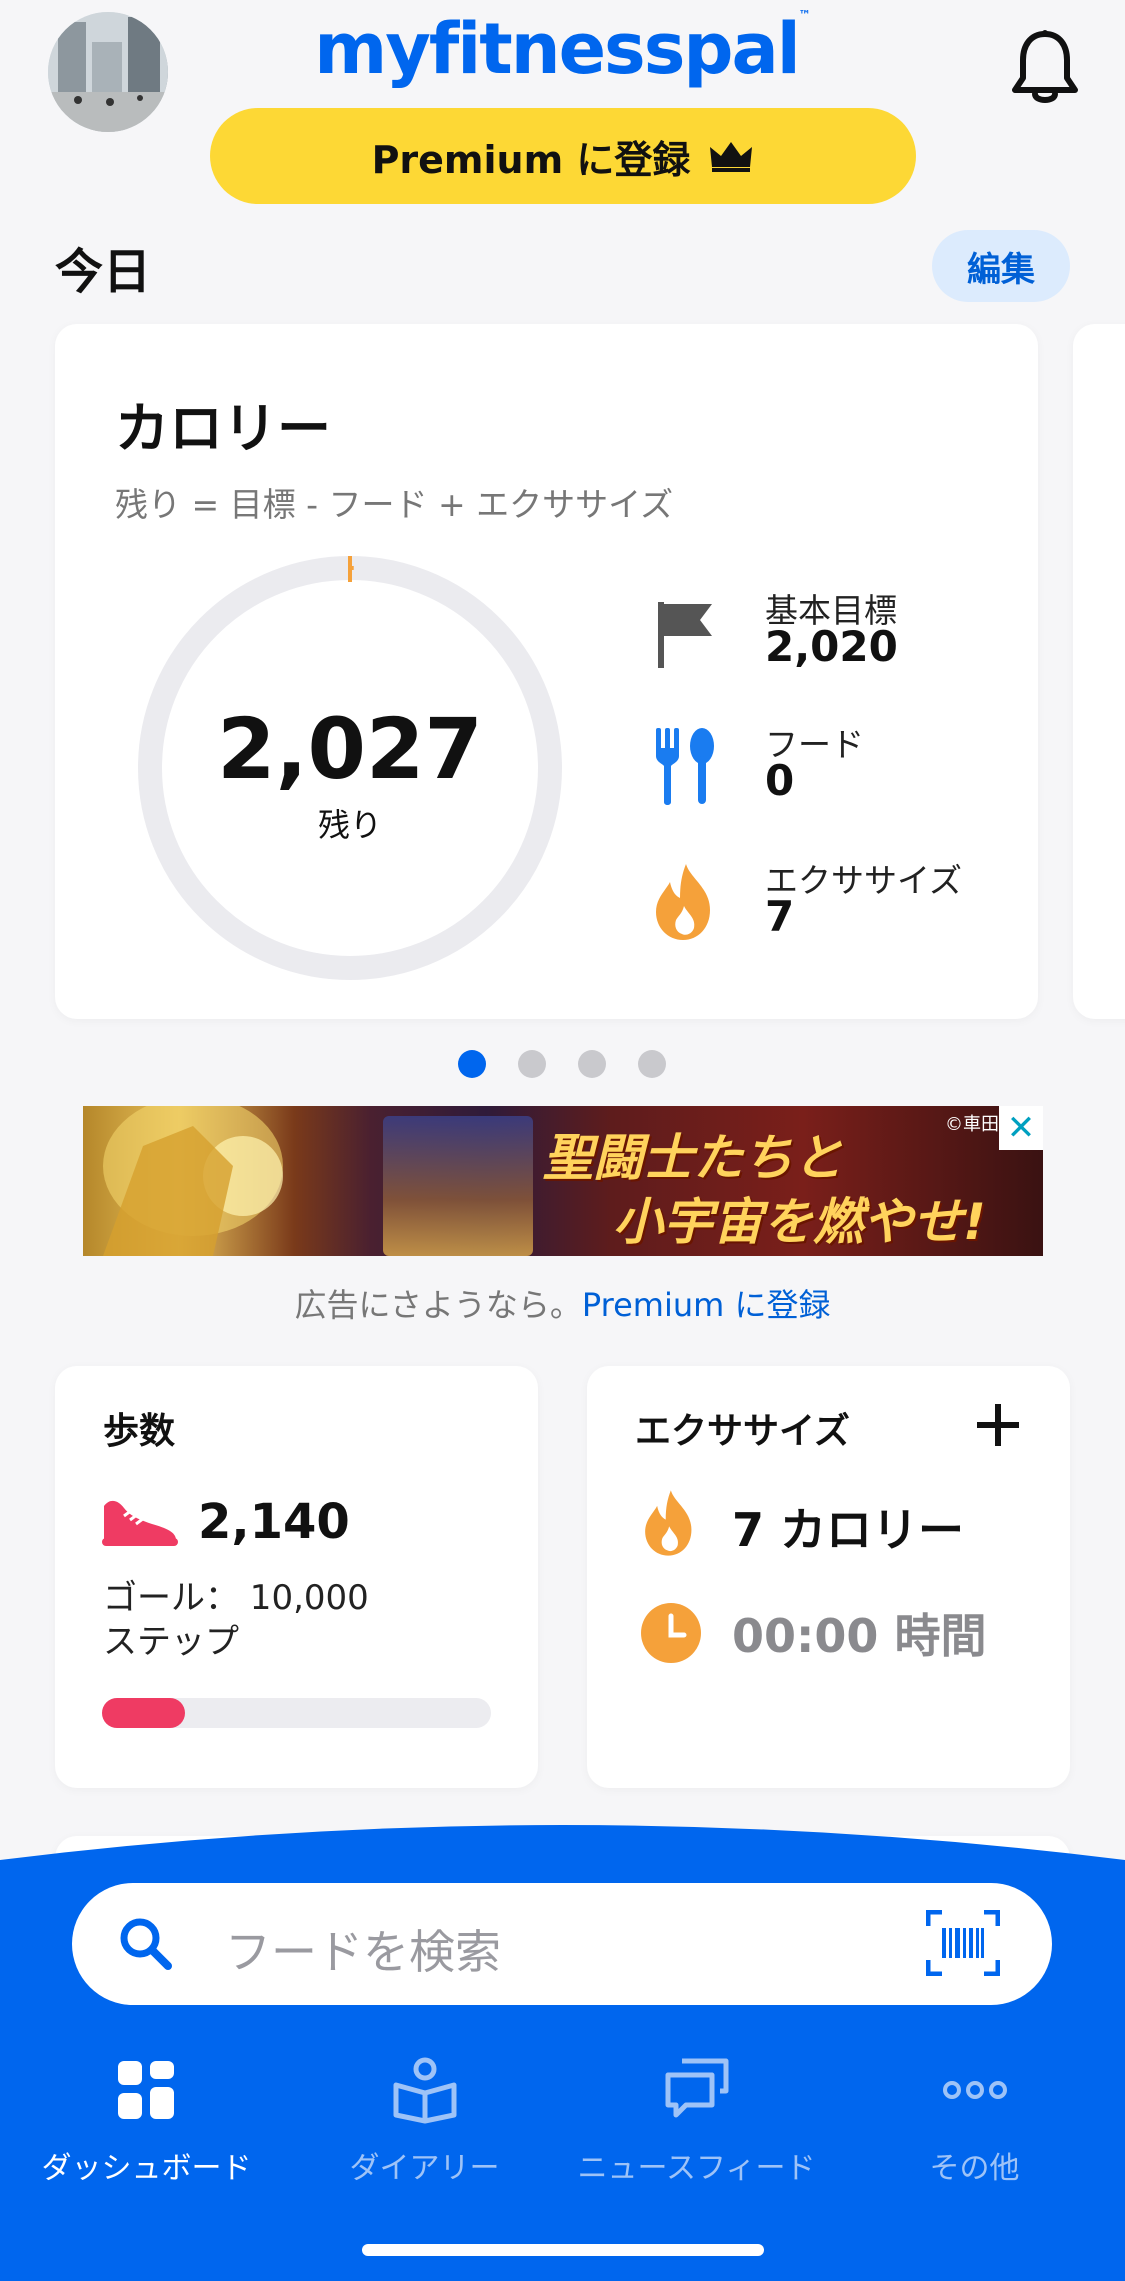 This screenshot has width=1125, height=2281. What do you see at coordinates (562, 1944) in the screenshot?
I see `food-search-bar` at bounding box center [562, 1944].